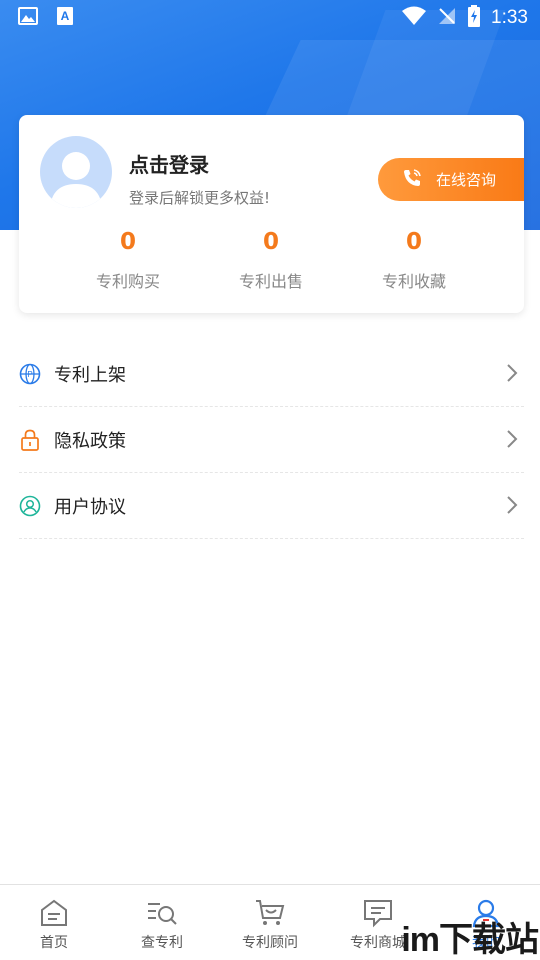 This screenshot has width=540, height=960. Describe the element at coordinates (54, 943) in the screenshot. I see `tab-label: 首页` at that location.